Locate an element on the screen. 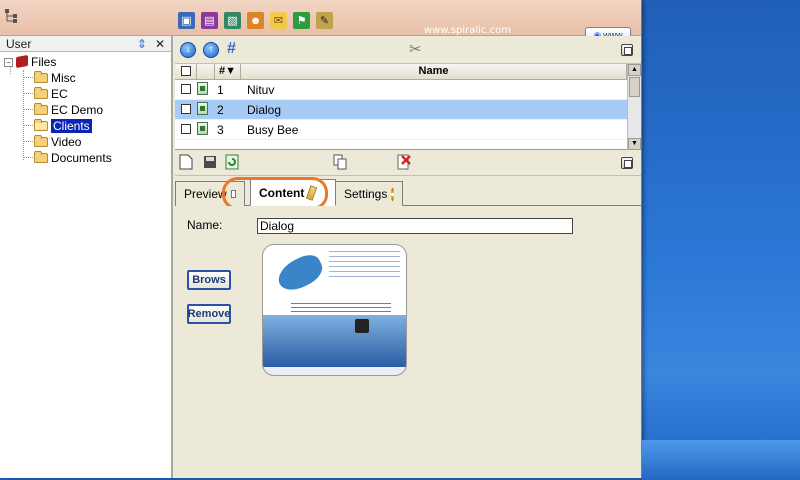  sort-column-header: #▼ is located at coordinates (228, 71).